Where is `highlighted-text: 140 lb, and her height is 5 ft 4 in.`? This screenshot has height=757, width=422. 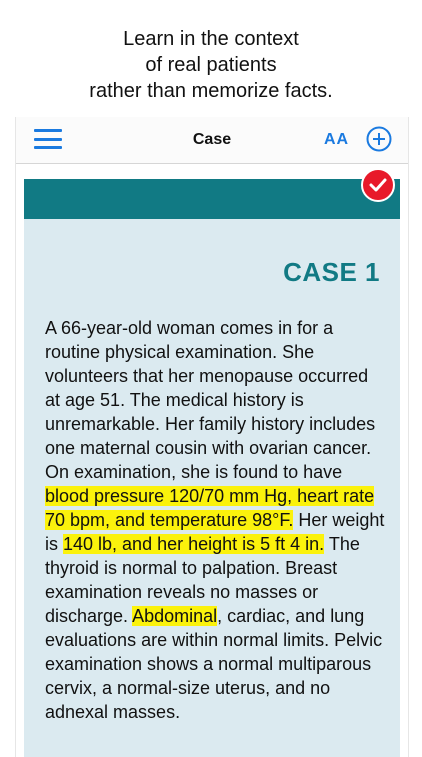 highlighted-text: 140 lb, and her height is 5 ft 4 in. is located at coordinates (194, 544).